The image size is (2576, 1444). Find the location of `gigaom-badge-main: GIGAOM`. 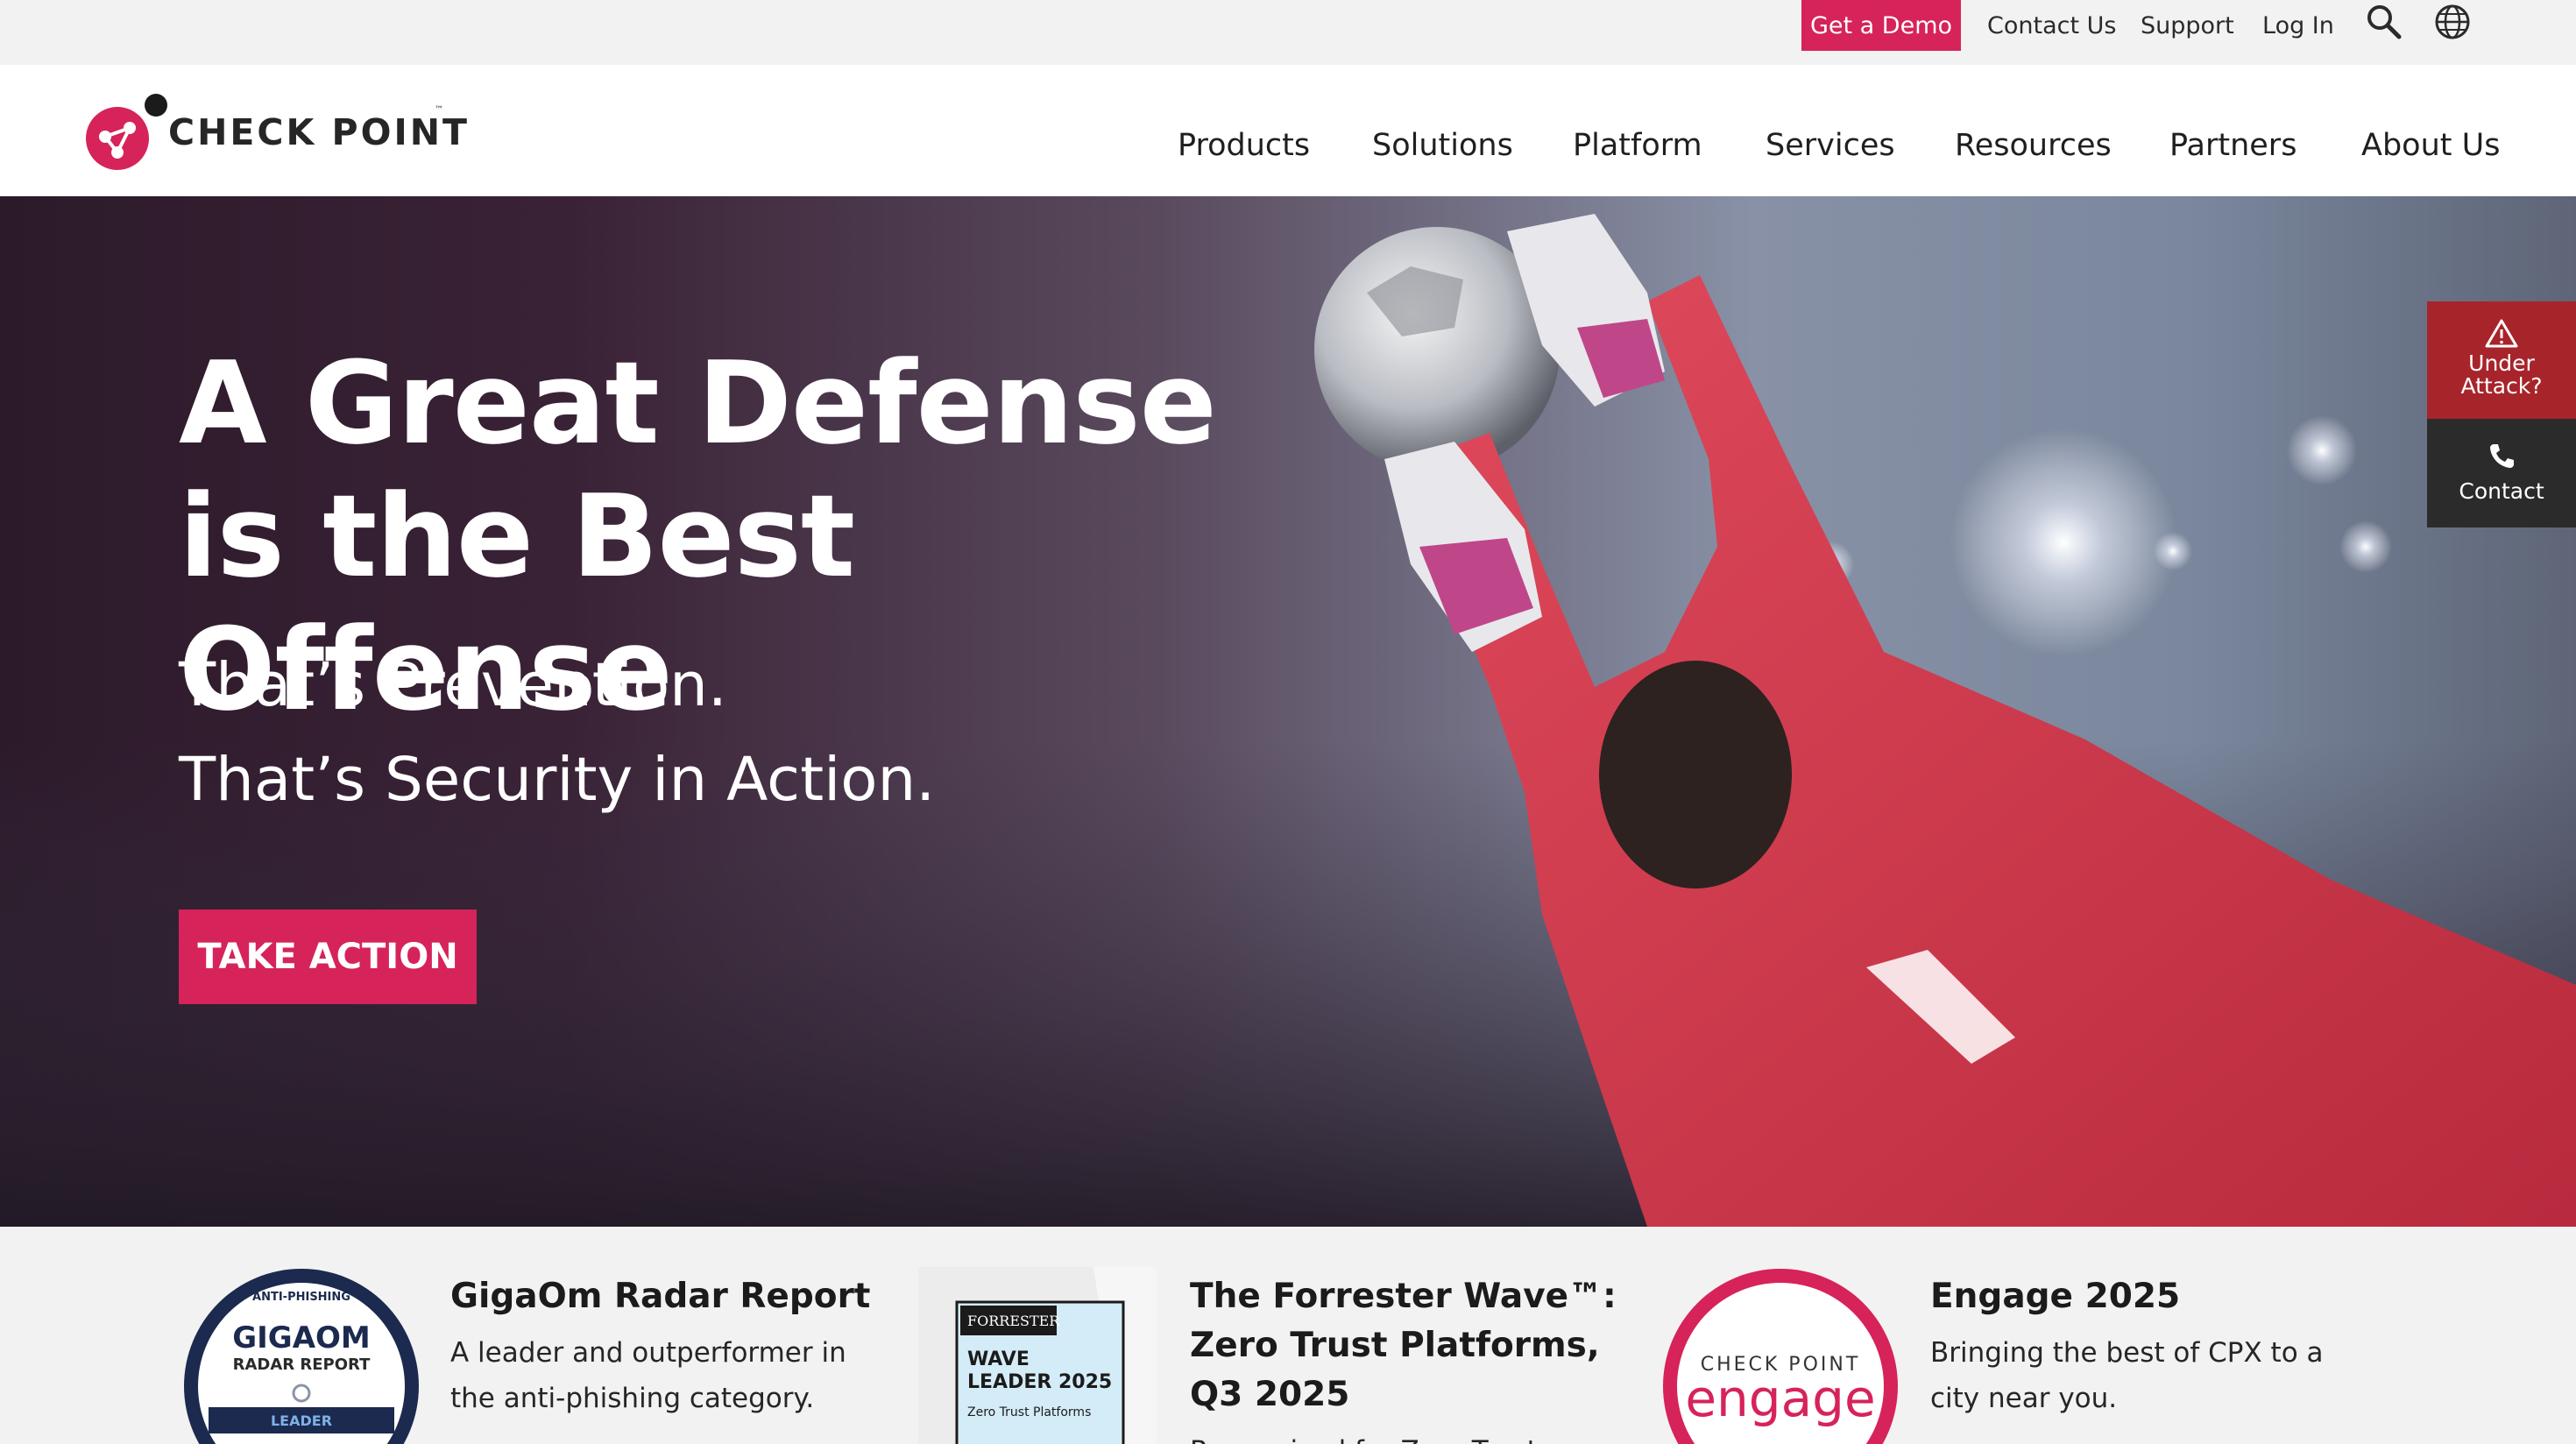

gigaom-badge-main: GIGAOM is located at coordinates (301, 1338).